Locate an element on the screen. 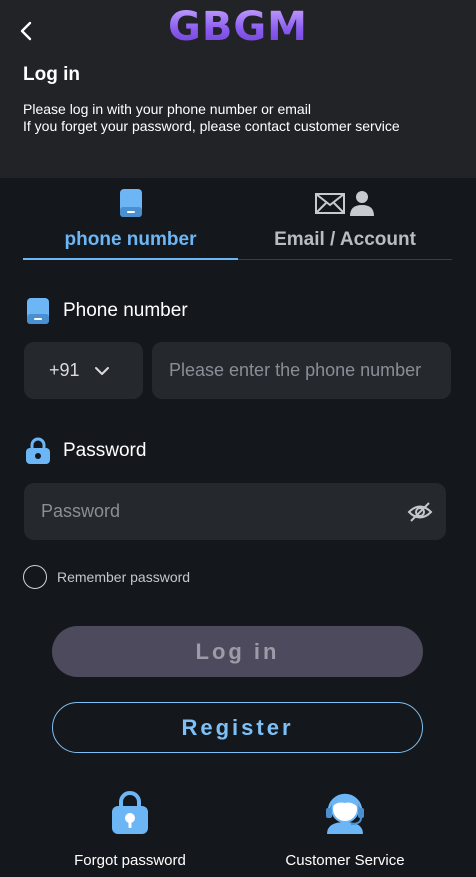 Image resolution: width=476 pixels, height=877 pixels. password-label-text: Password is located at coordinates (105, 450).